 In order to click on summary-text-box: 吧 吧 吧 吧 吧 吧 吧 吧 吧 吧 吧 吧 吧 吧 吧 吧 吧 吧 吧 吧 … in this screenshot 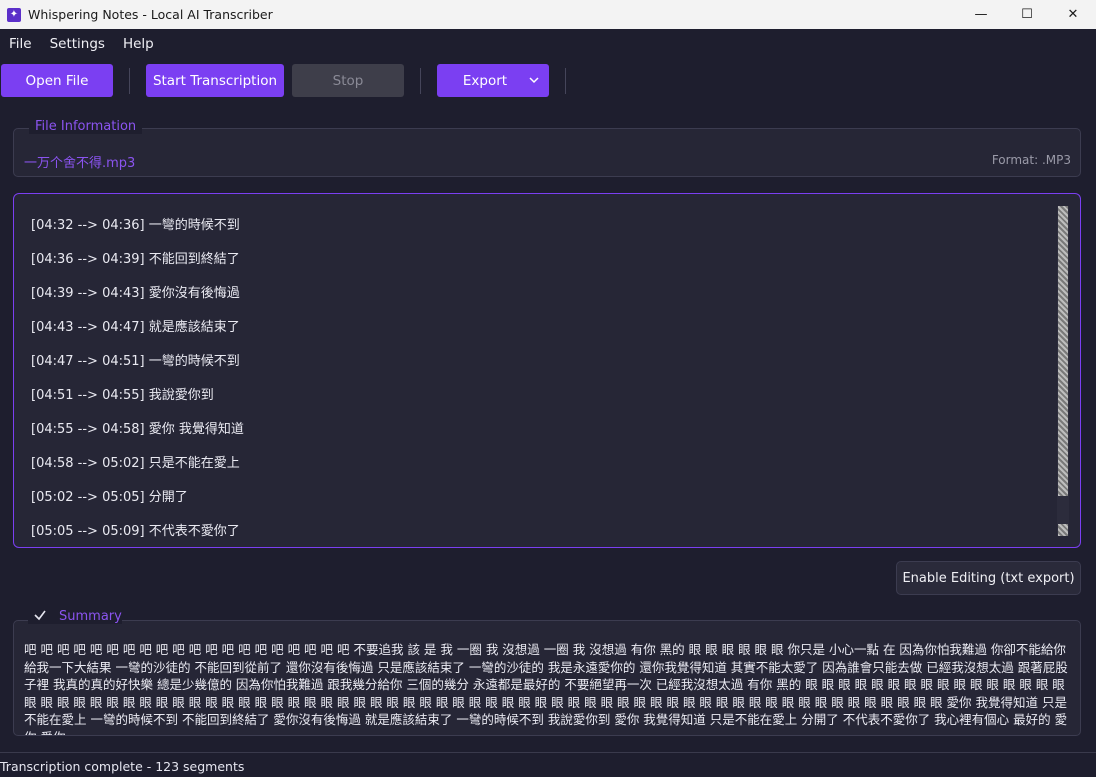, I will do `click(547, 678)`.